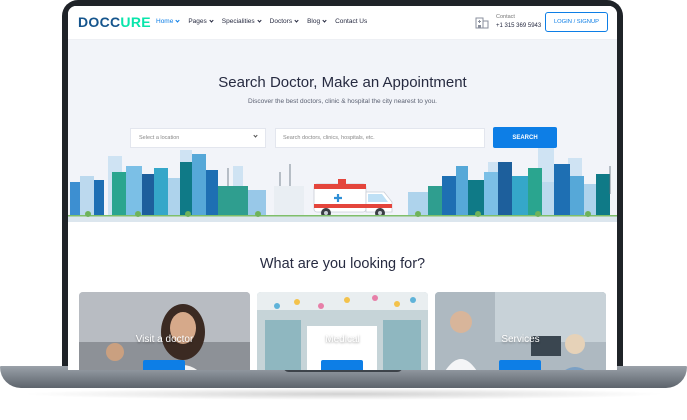 The image size is (687, 420). I want to click on laptop-shadow, so click(343, 394).